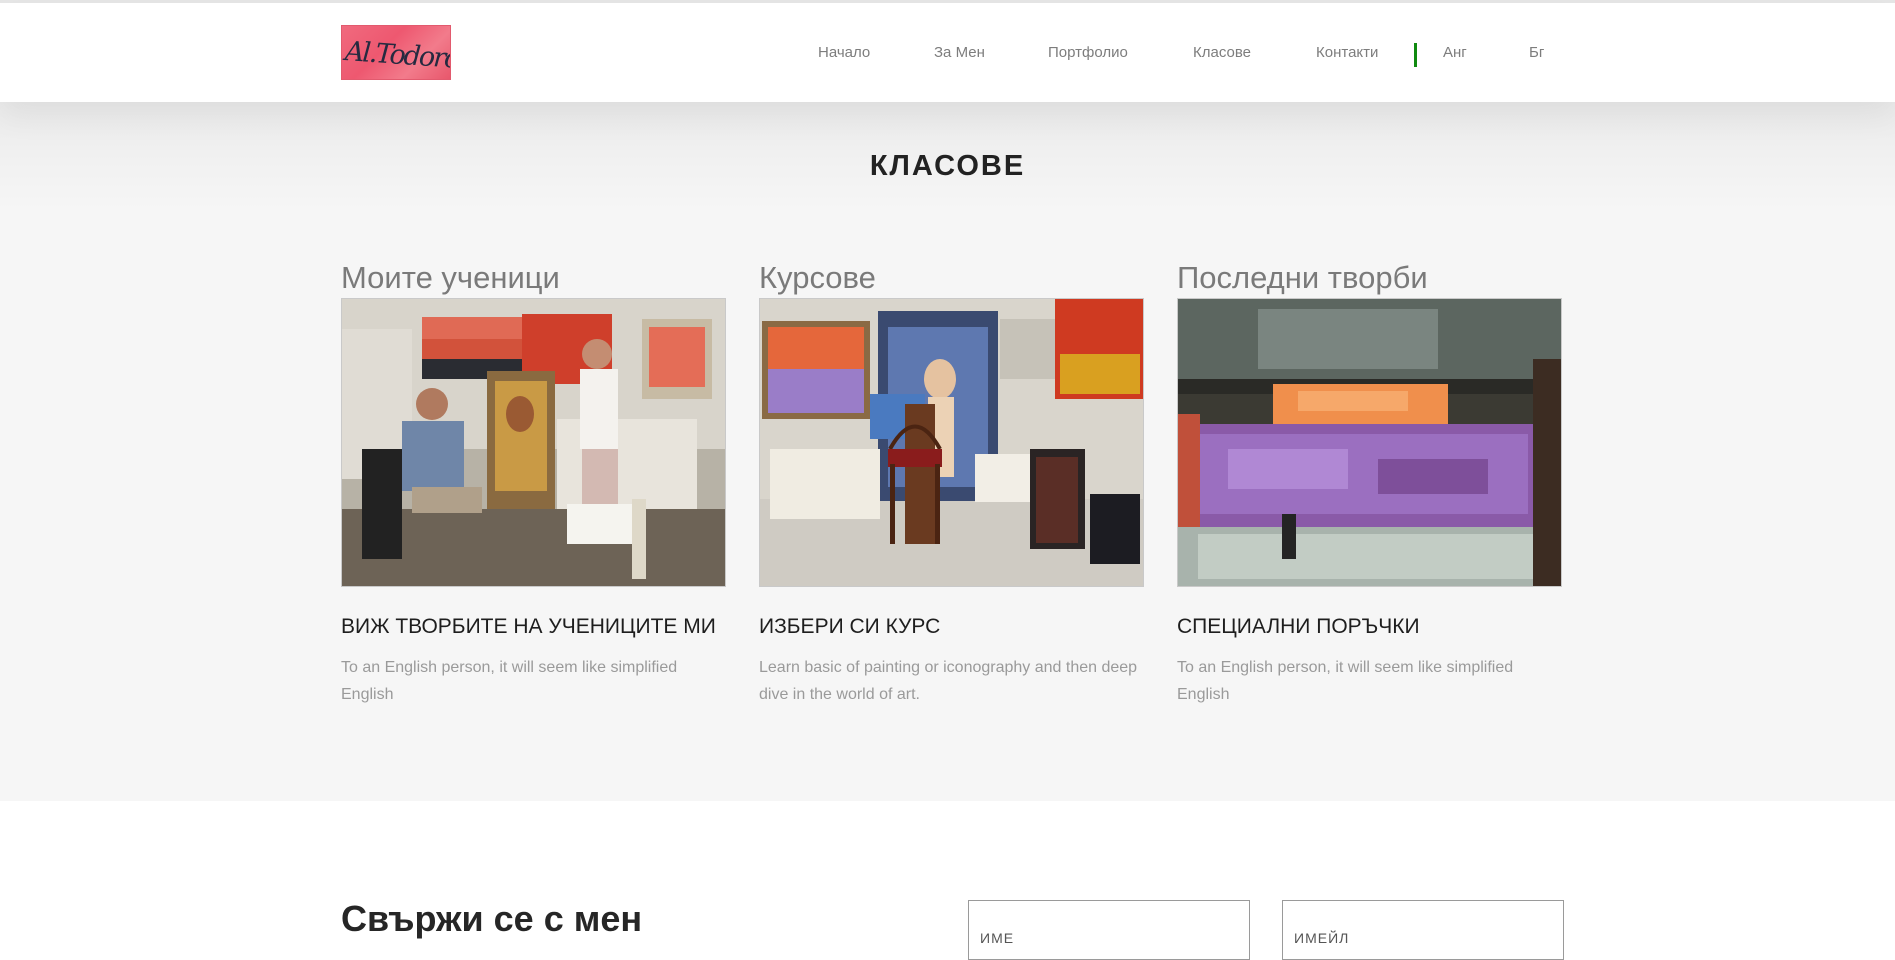  Describe the element at coordinates (1415, 55) in the screenshot. I see `nav-active-indicator` at that location.